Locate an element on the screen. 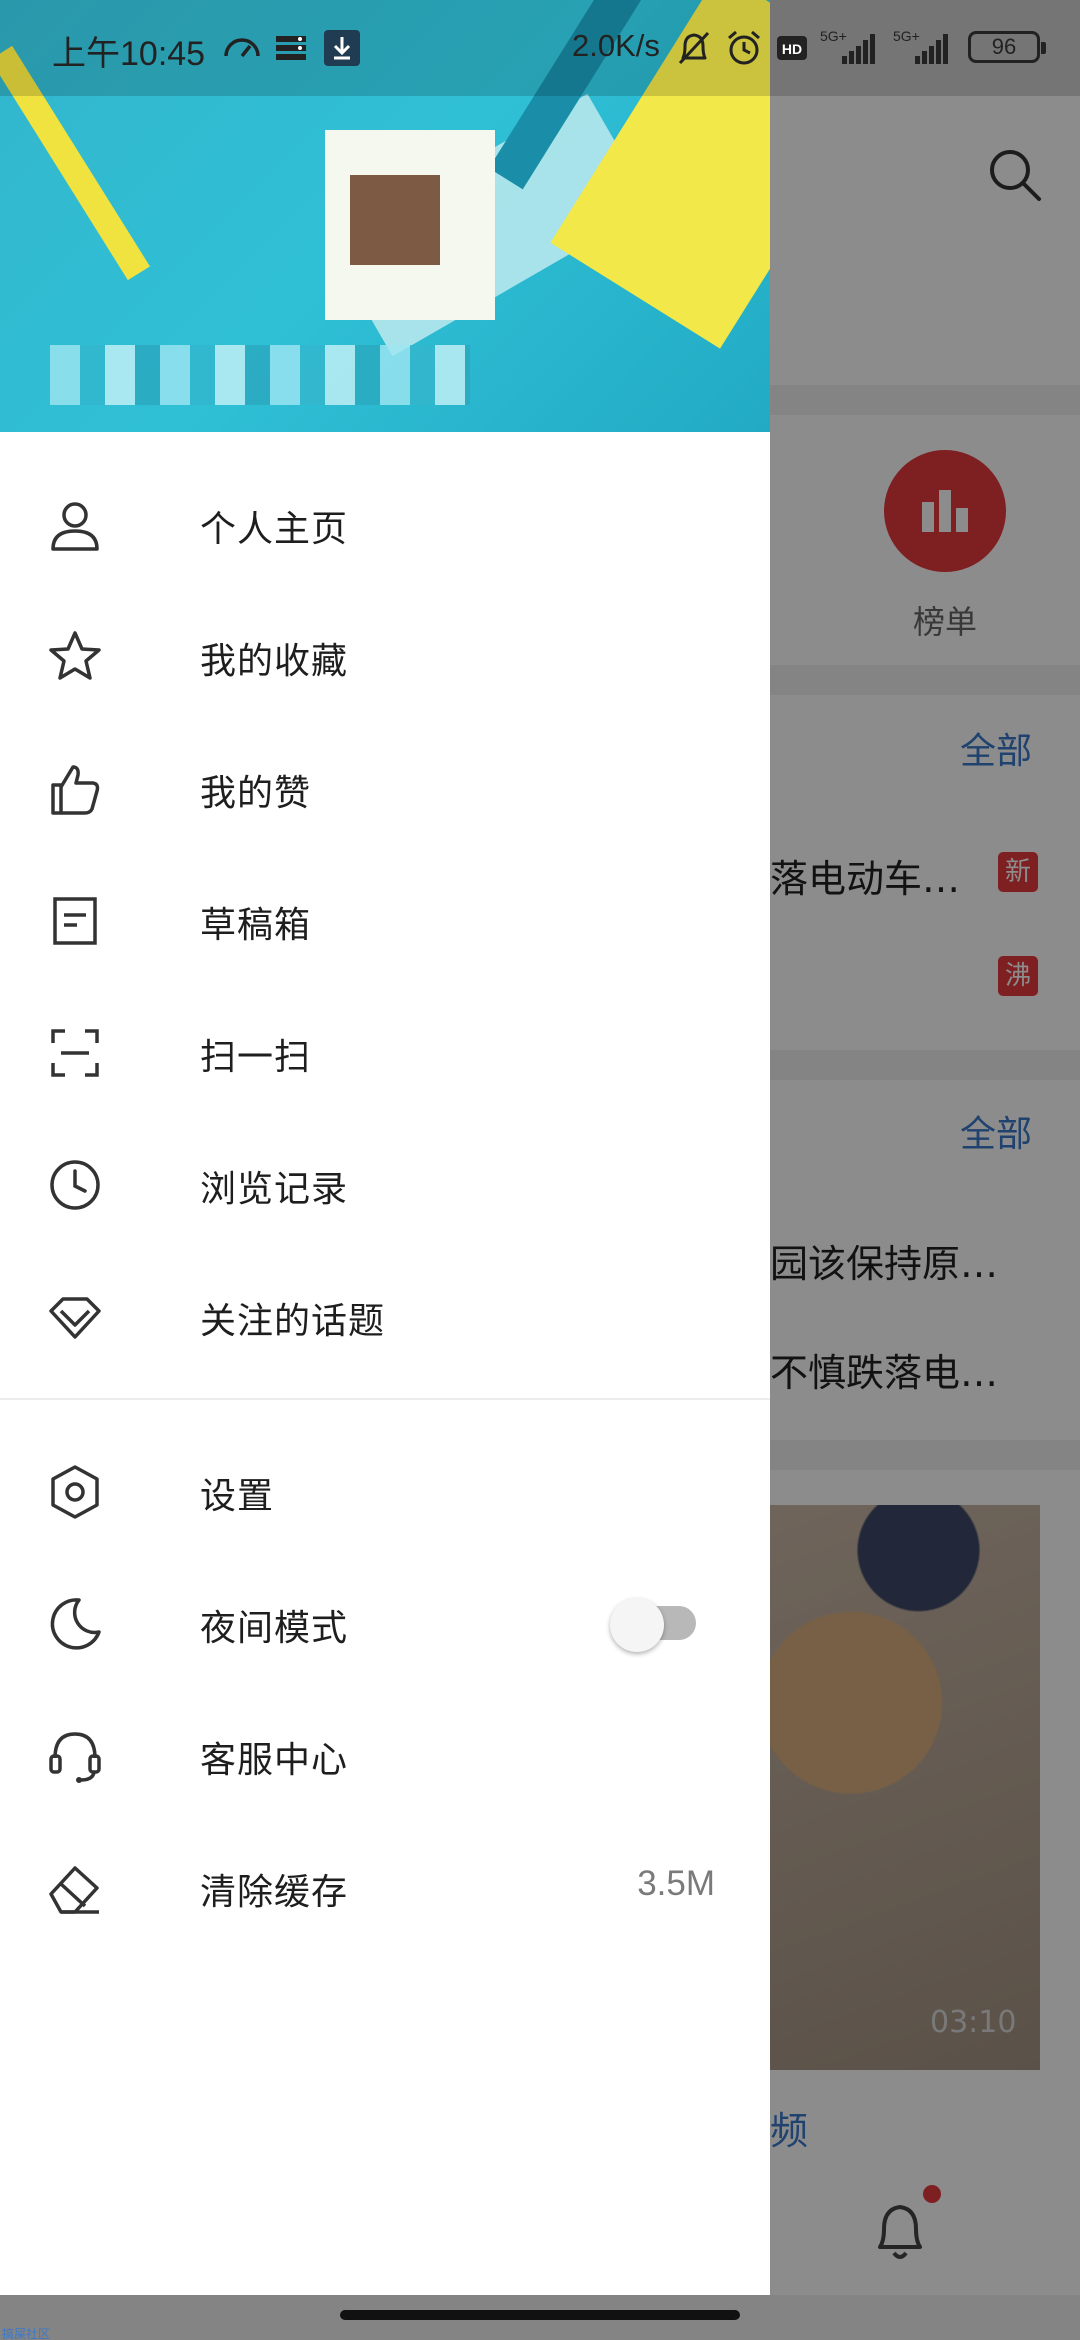  menu-item-history: 浏览记录 is located at coordinates (385, 1181).